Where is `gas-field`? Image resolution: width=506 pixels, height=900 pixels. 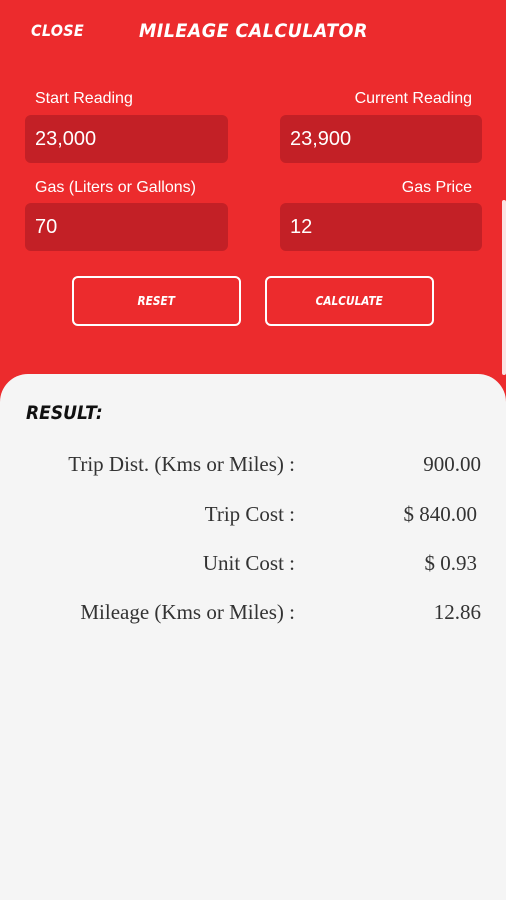
gas-field is located at coordinates (126, 227).